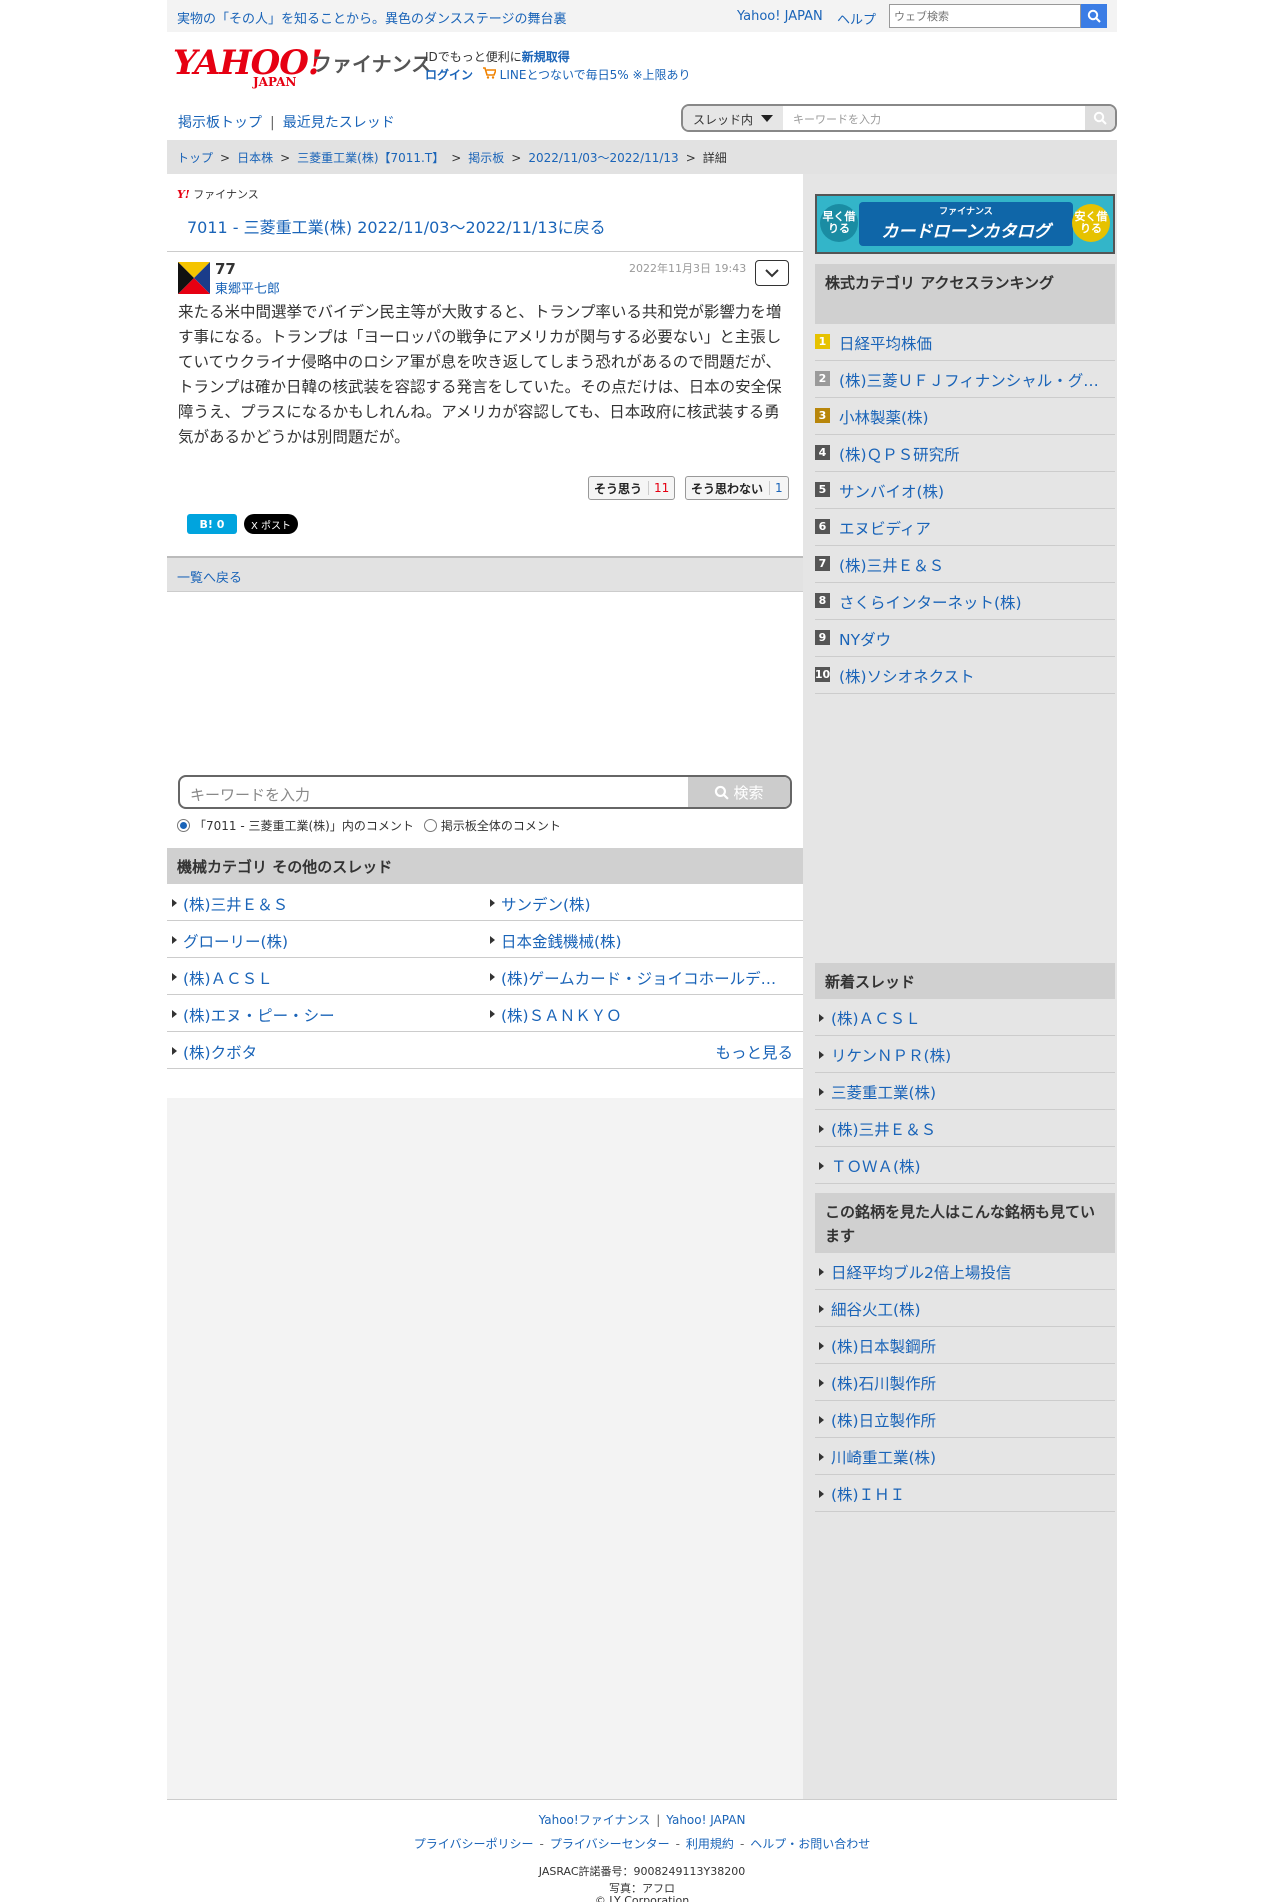 Image resolution: width=1284 pixels, height=1902 pixels. What do you see at coordinates (965, 601) in the screenshot?
I see `ranking-item-8: 8 さくらインターネット(株)` at bounding box center [965, 601].